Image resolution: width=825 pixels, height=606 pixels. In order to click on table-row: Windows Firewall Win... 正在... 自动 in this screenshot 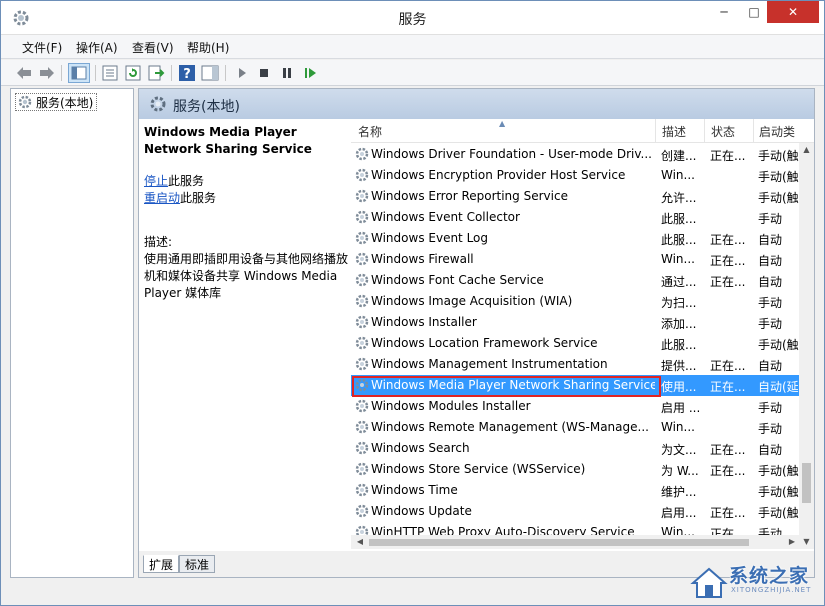, I will do `click(575, 259)`.